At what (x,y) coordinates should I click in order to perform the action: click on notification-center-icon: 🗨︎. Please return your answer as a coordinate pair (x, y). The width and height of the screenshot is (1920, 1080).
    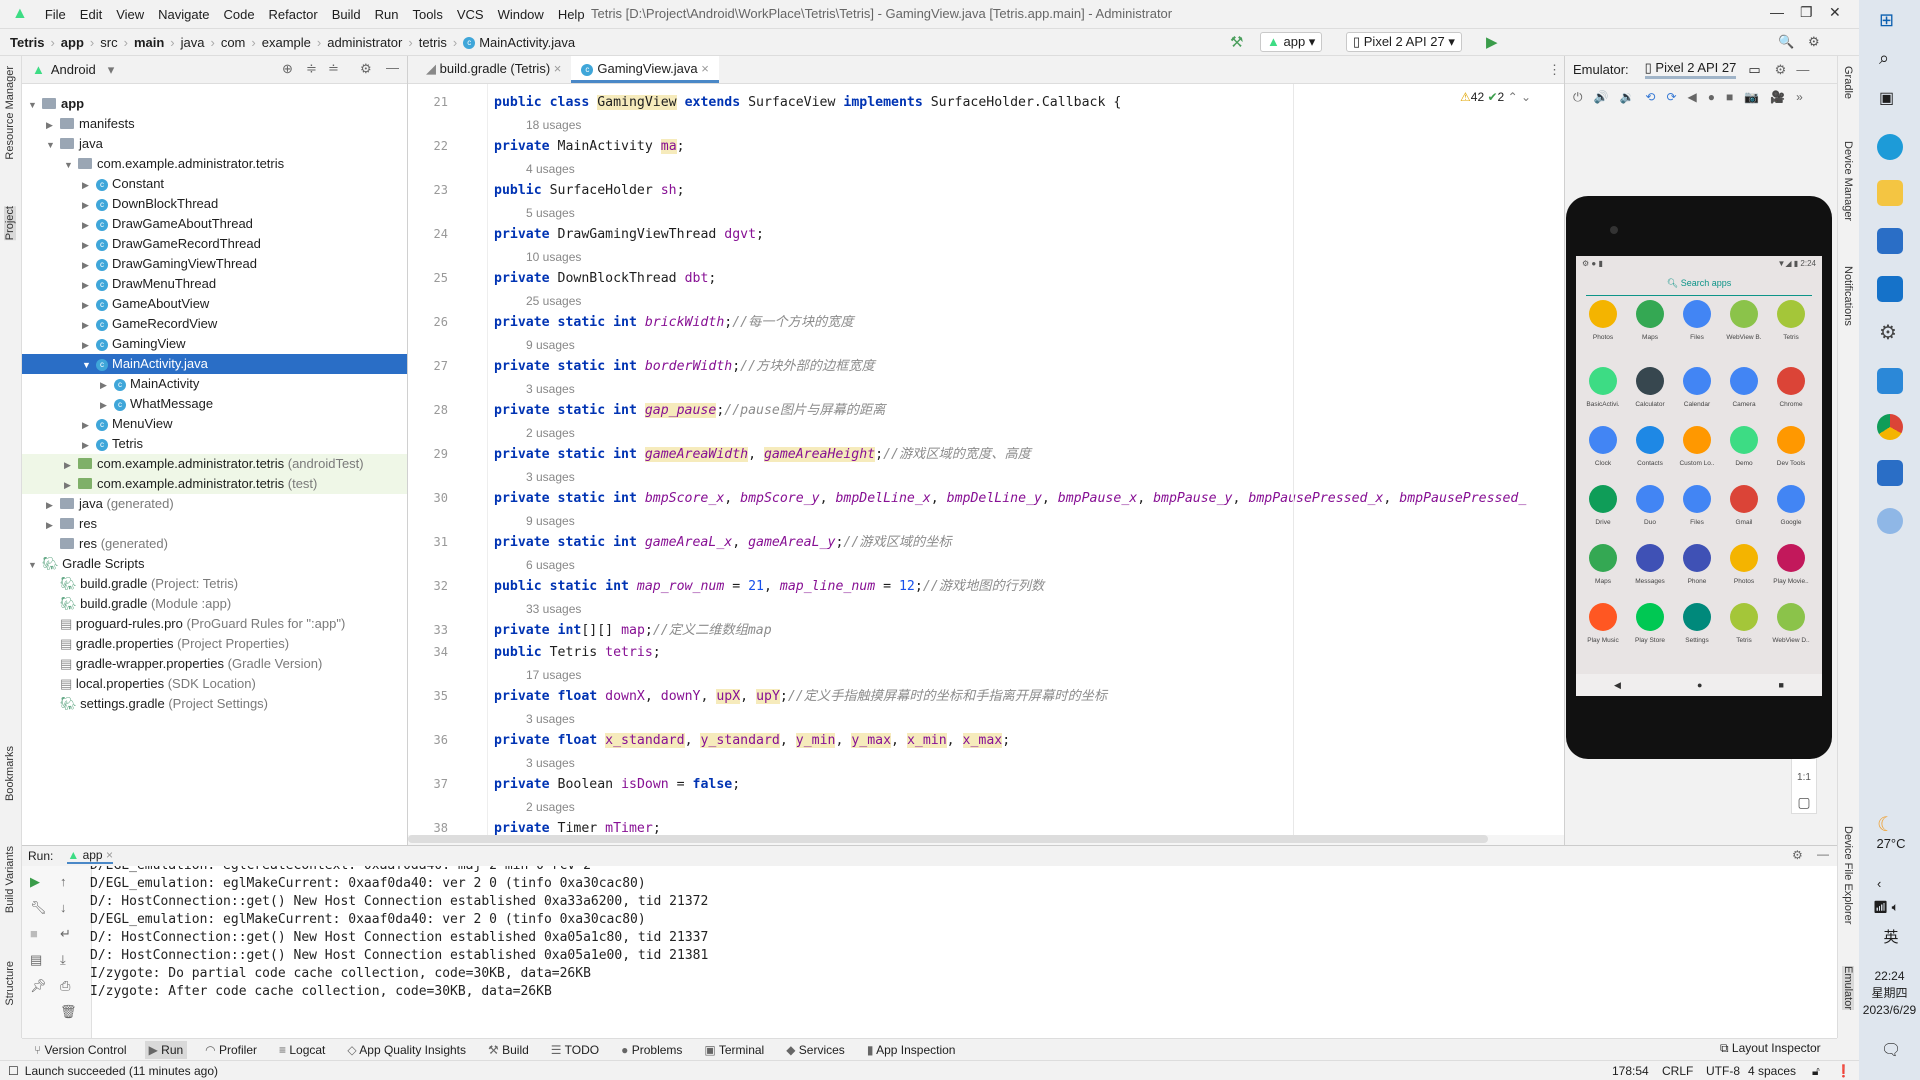
    Looking at the image, I should click on (1891, 1050).